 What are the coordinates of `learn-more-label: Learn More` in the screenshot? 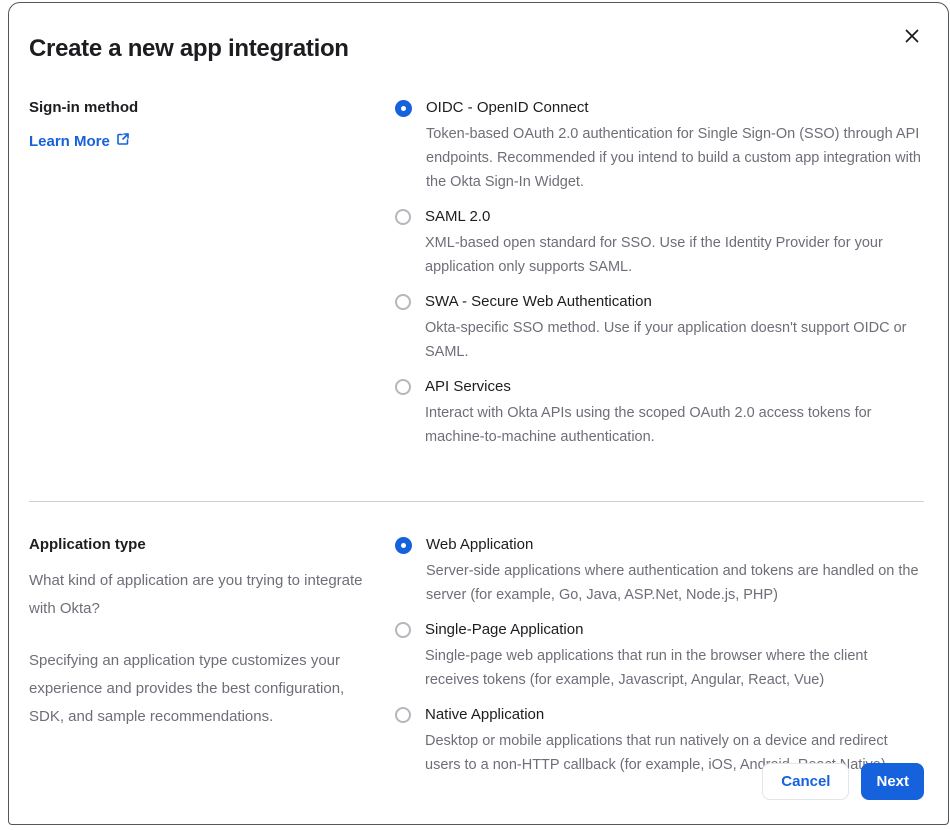 It's located at (69, 141).